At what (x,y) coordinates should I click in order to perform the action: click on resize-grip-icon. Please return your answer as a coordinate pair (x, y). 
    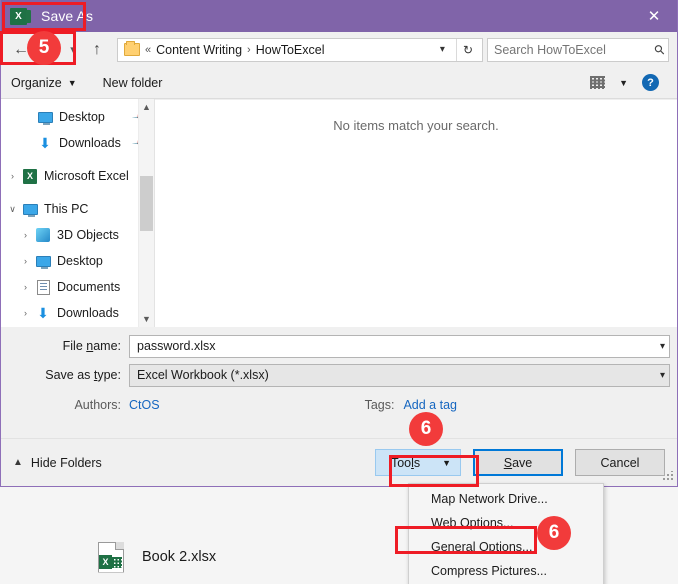
    Looking at the image, I should click on (667, 476).